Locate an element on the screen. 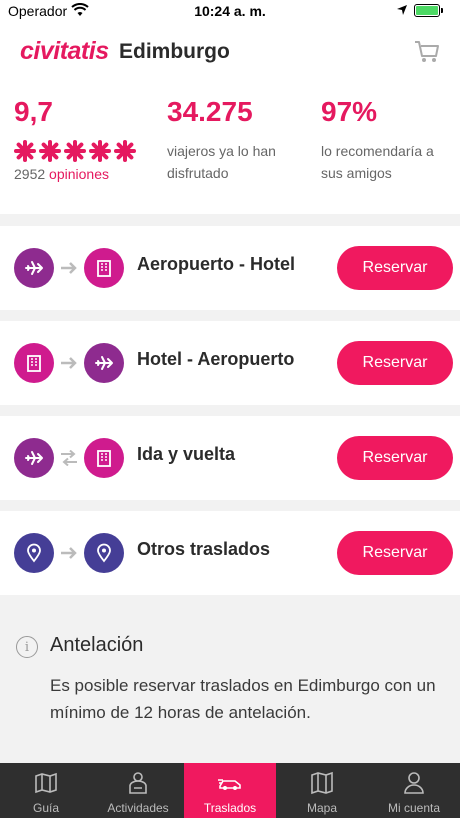 Image resolution: width=460 pixels, height=818 pixels. transfer-row-round-trip: Ida y vuelta Reservar is located at coordinates (230, 458).